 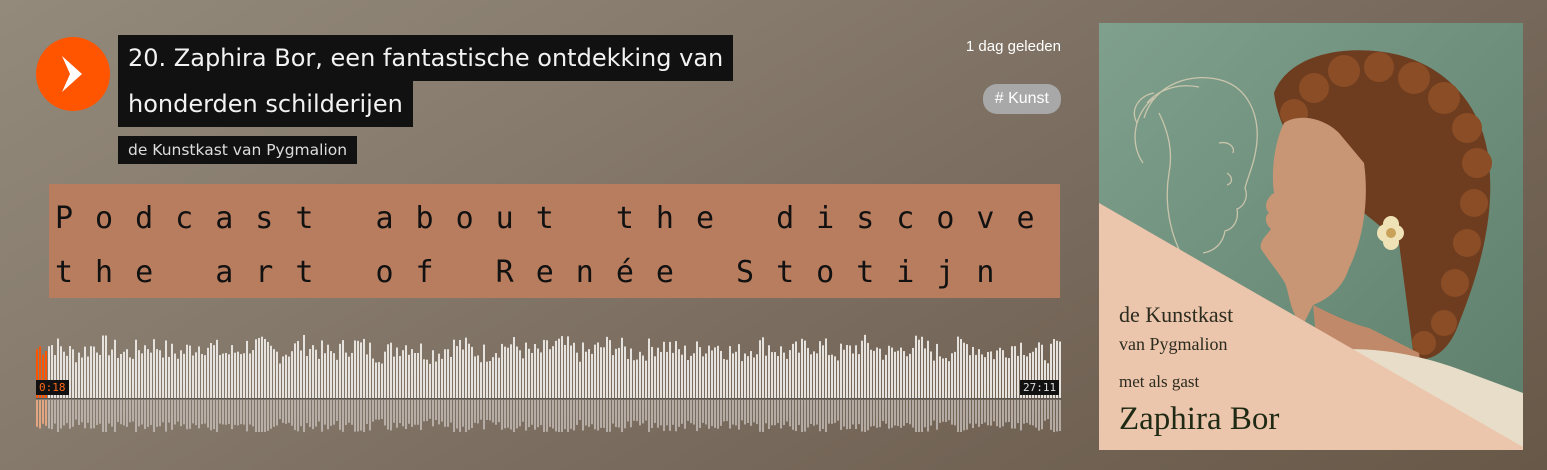 What do you see at coordinates (1040, 387) in the screenshot?
I see `duration: 27:11` at bounding box center [1040, 387].